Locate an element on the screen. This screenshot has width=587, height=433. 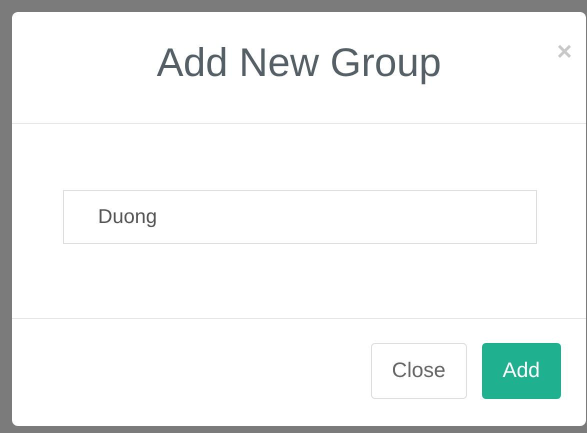
input-field: Duong is located at coordinates (300, 217).